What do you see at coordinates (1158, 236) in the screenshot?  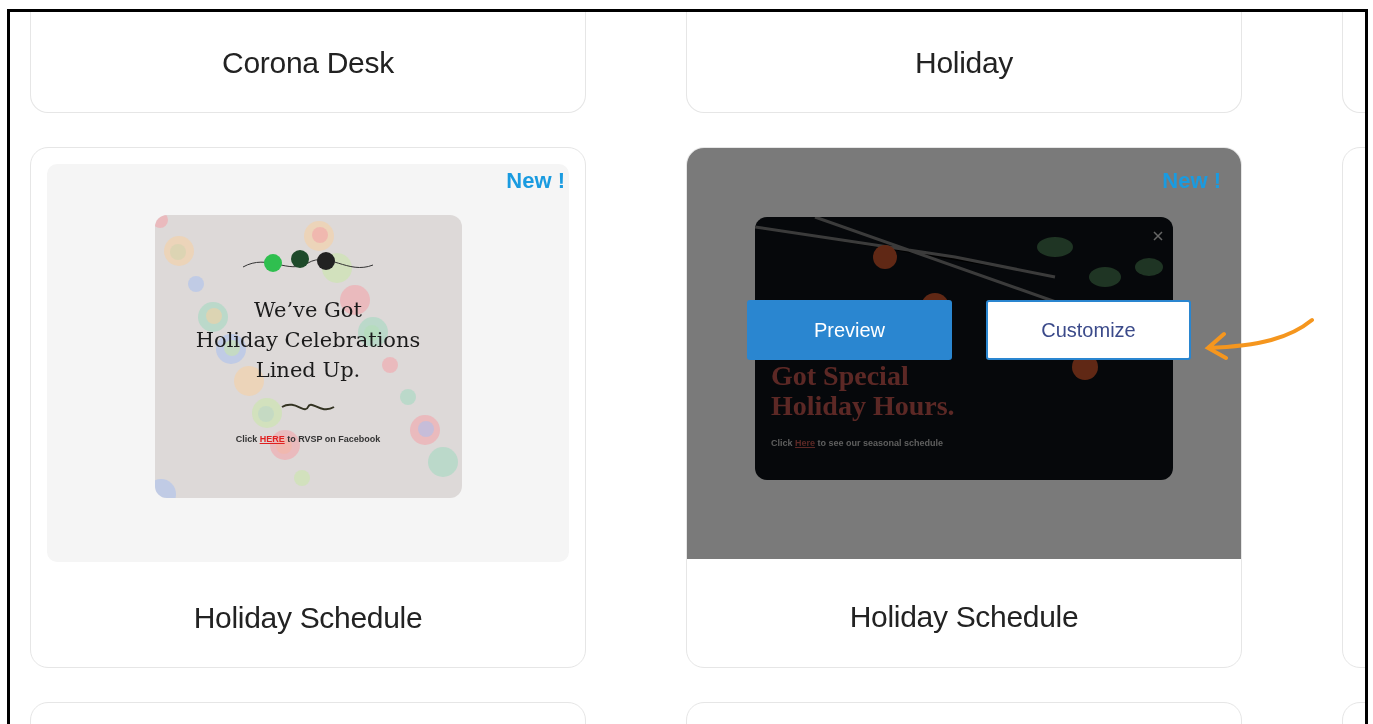 I see `close-icon` at bounding box center [1158, 236].